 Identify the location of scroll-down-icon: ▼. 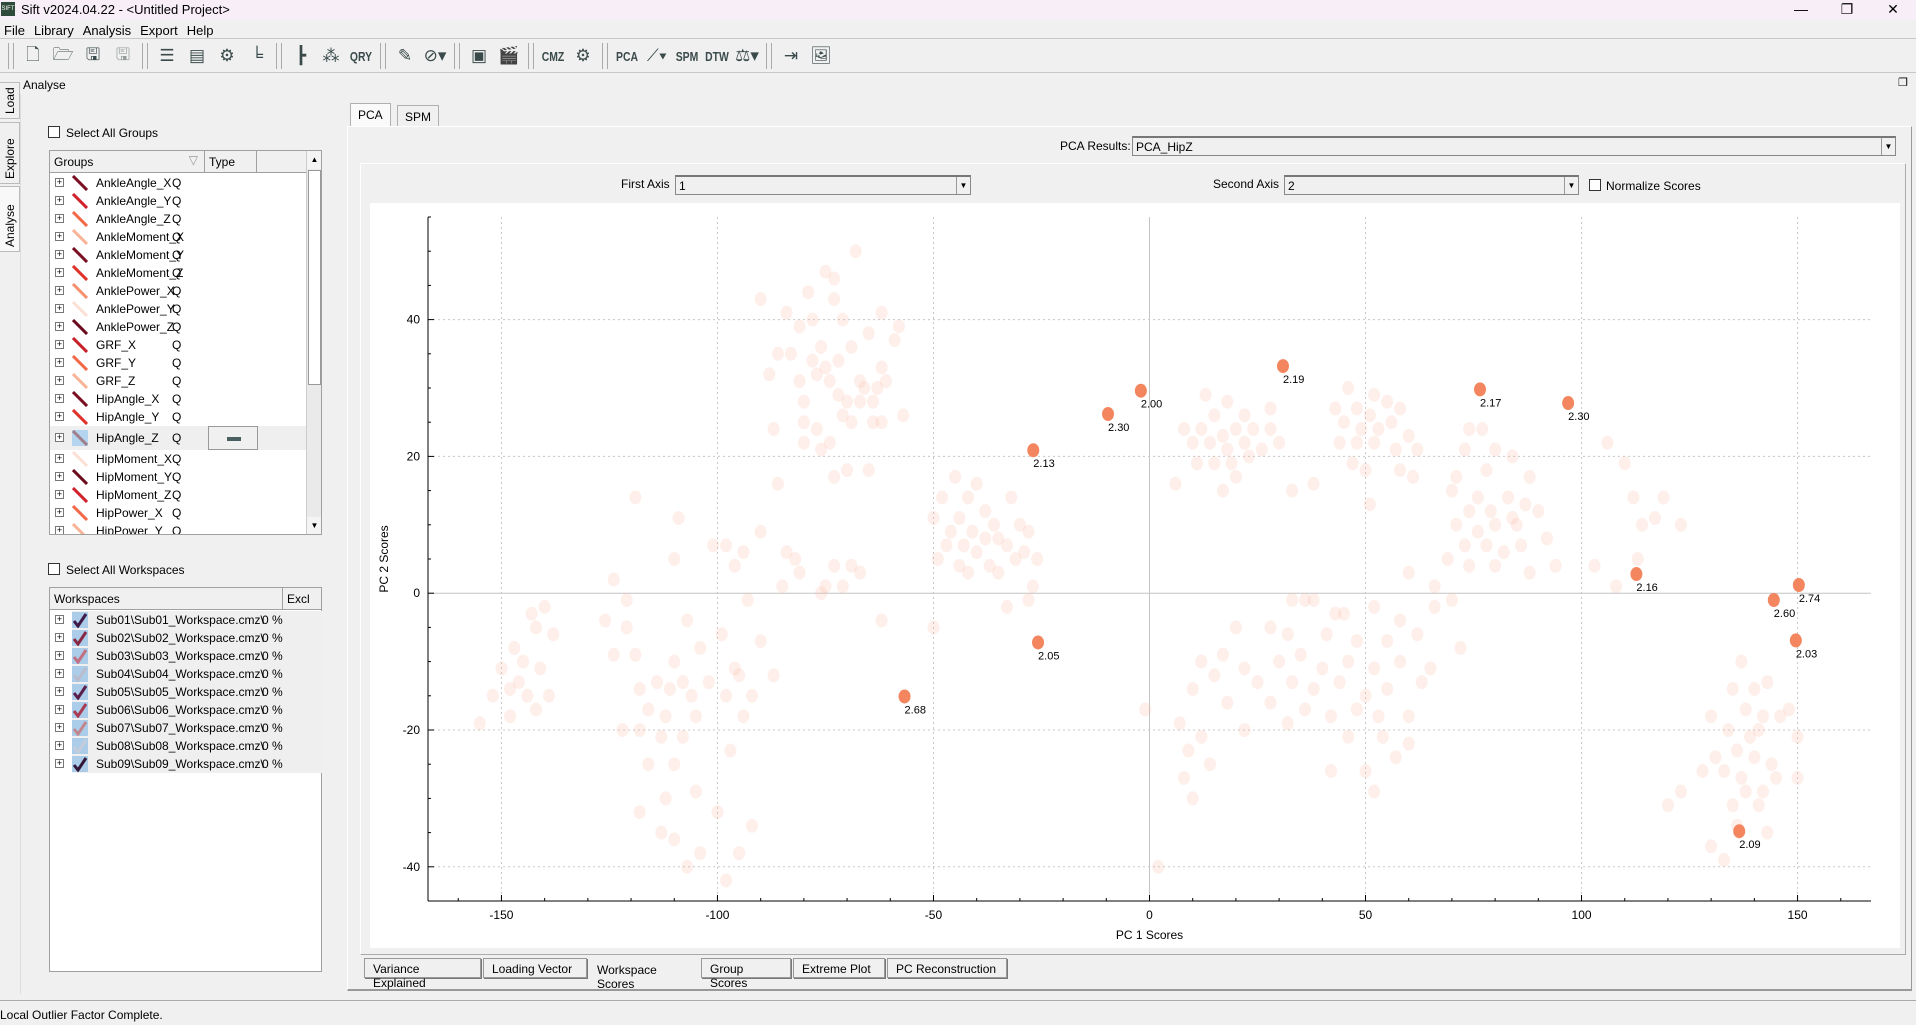
(314, 525).